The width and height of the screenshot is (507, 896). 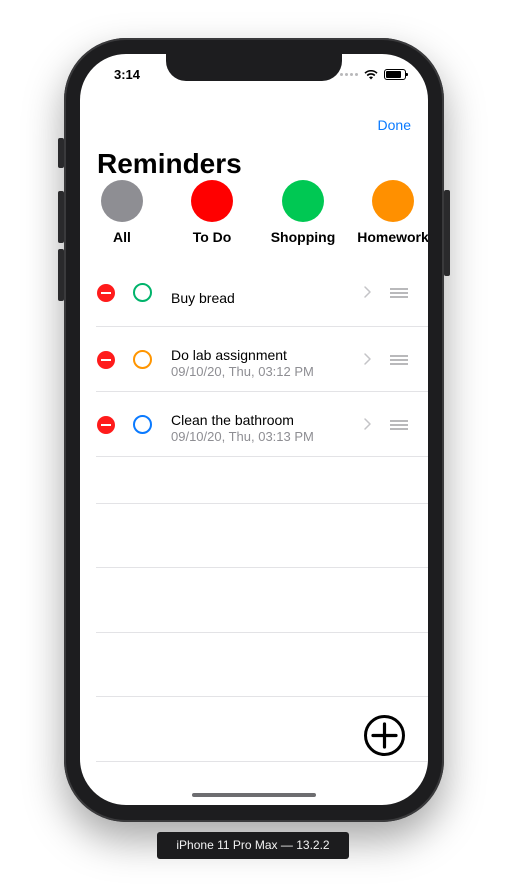 I want to click on list-label: All, so click(x=122, y=237).